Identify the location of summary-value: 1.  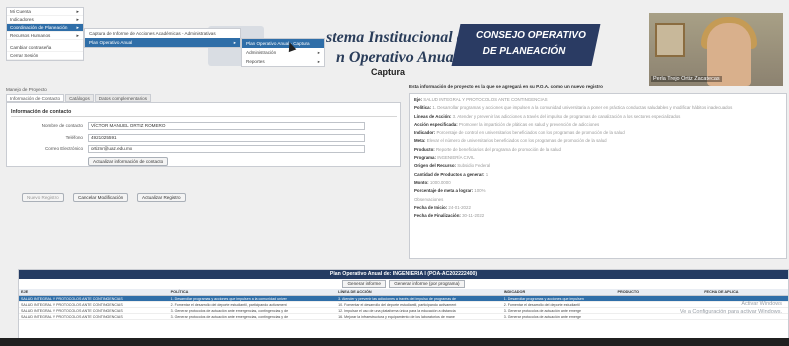
(487, 174).